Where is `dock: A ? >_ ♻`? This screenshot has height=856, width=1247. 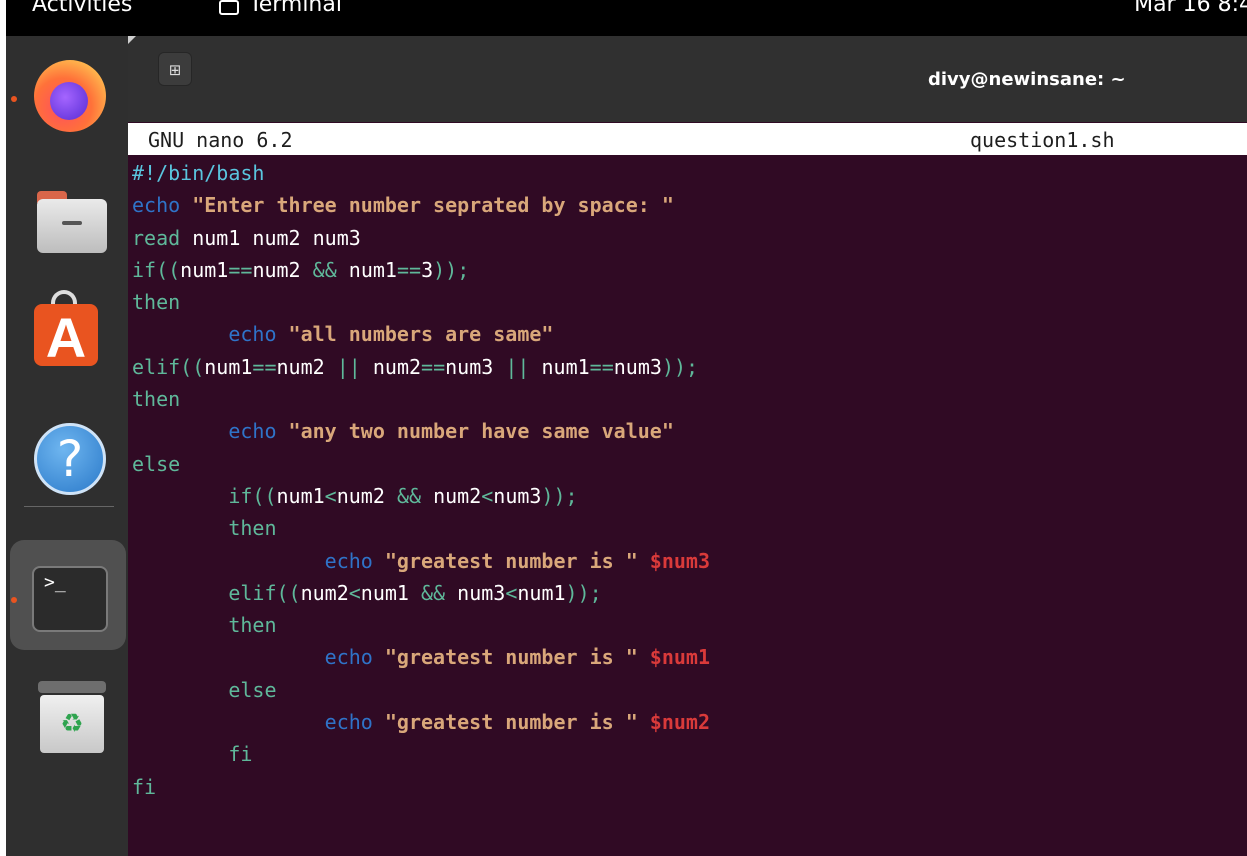 dock: A ? >_ ♻ is located at coordinates (67, 446).